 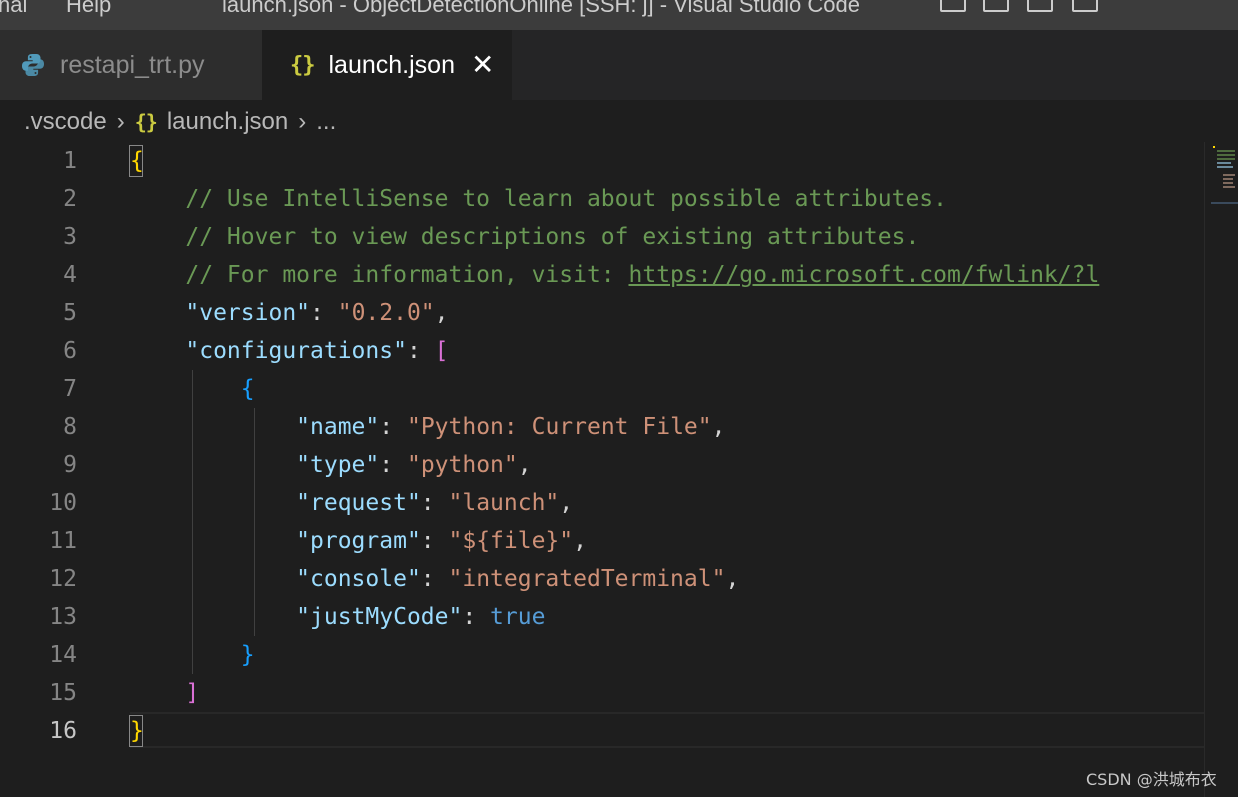 I want to click on menu-help: Help, so click(x=88, y=9).